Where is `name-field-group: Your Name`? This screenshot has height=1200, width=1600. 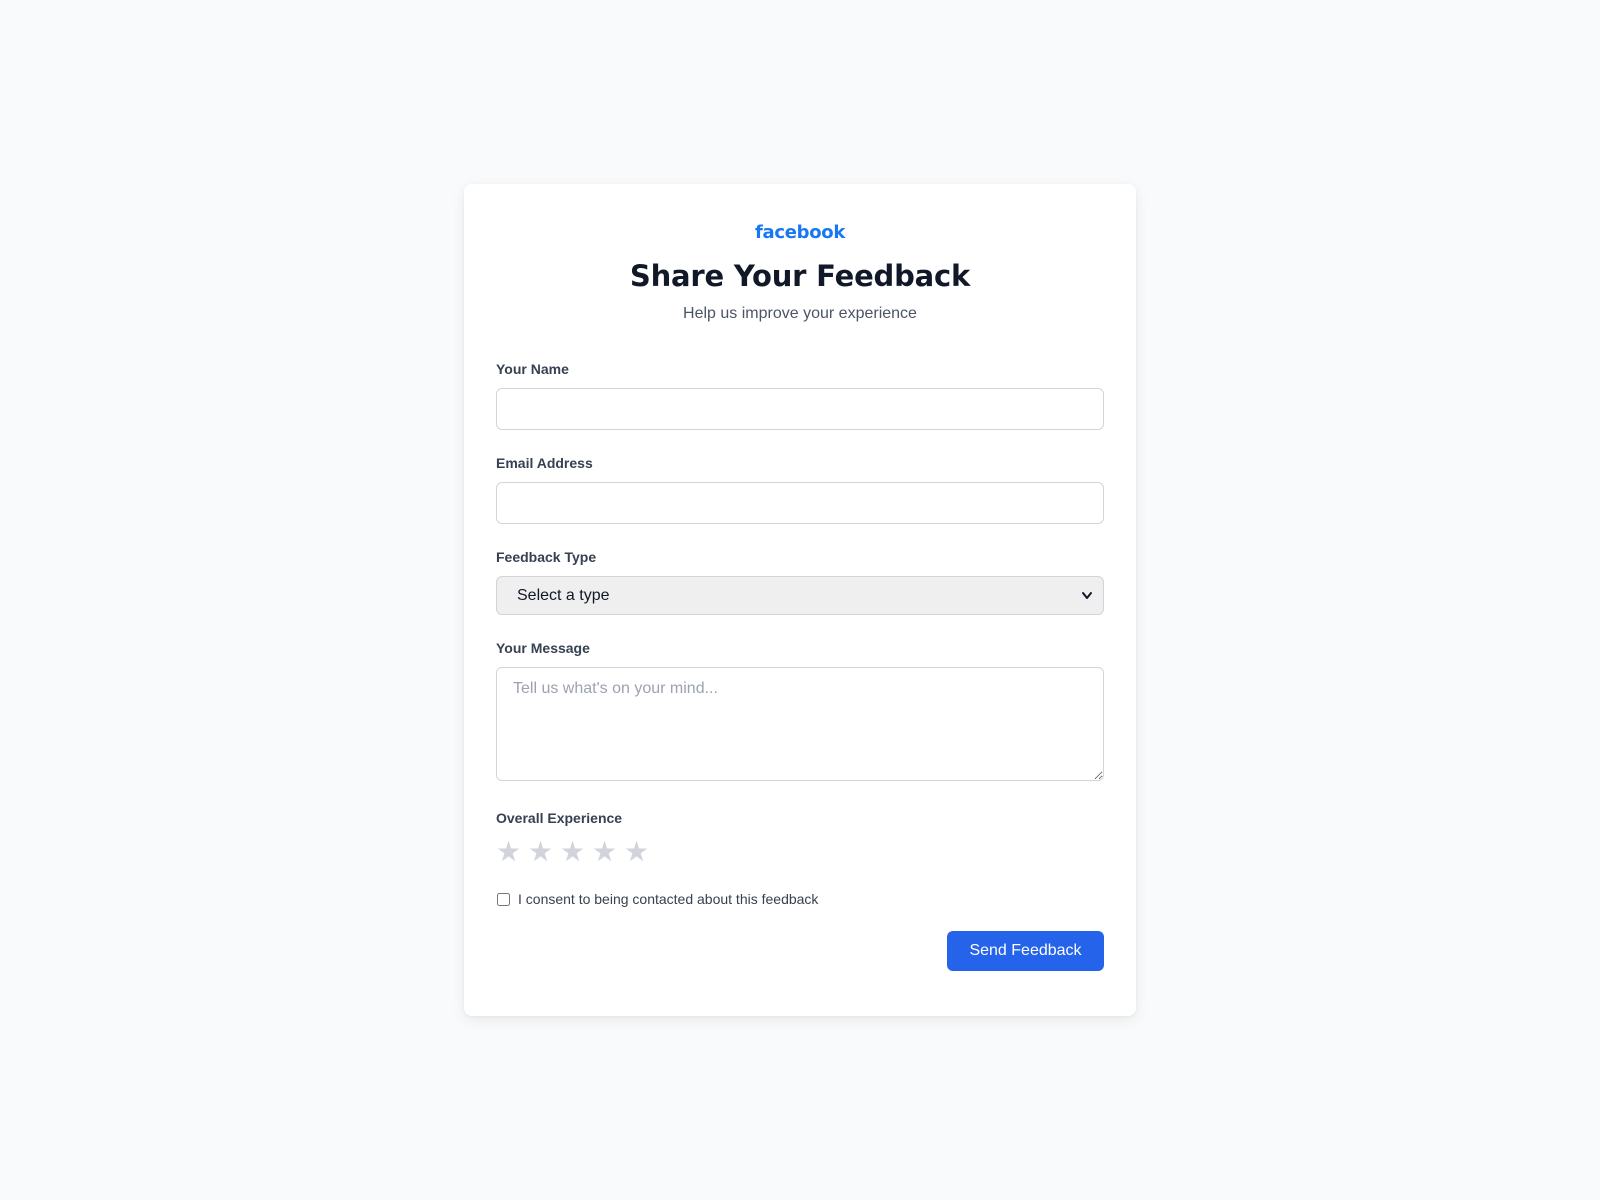
name-field-group: Your Name is located at coordinates (800, 395).